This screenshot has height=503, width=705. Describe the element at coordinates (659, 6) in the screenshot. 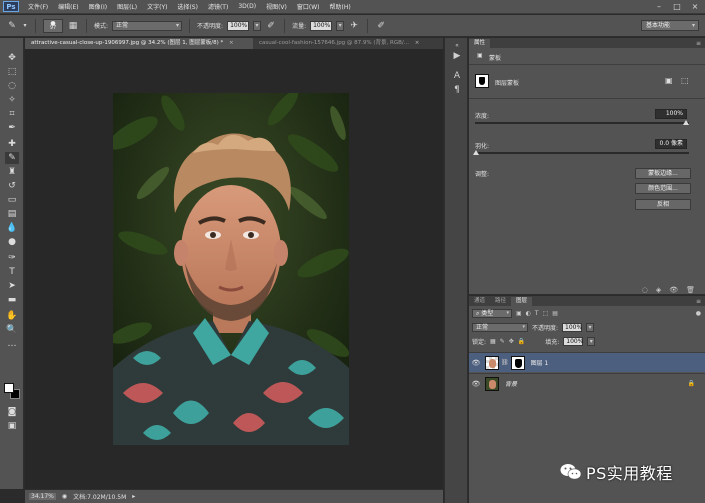

I see `minimize-button: –` at that location.